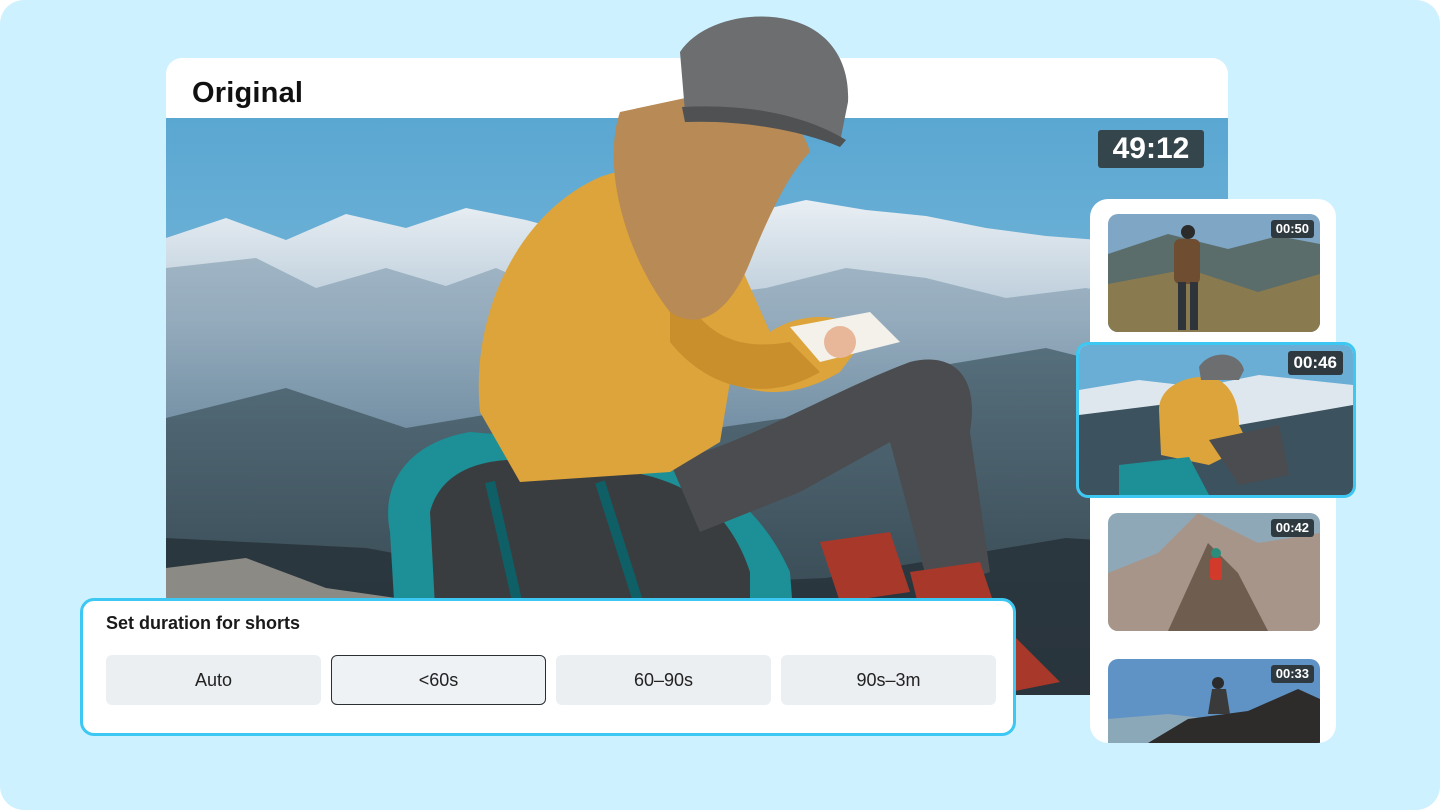  What do you see at coordinates (1214, 701) in the screenshot?
I see `short-clip-4: 00:33` at bounding box center [1214, 701].